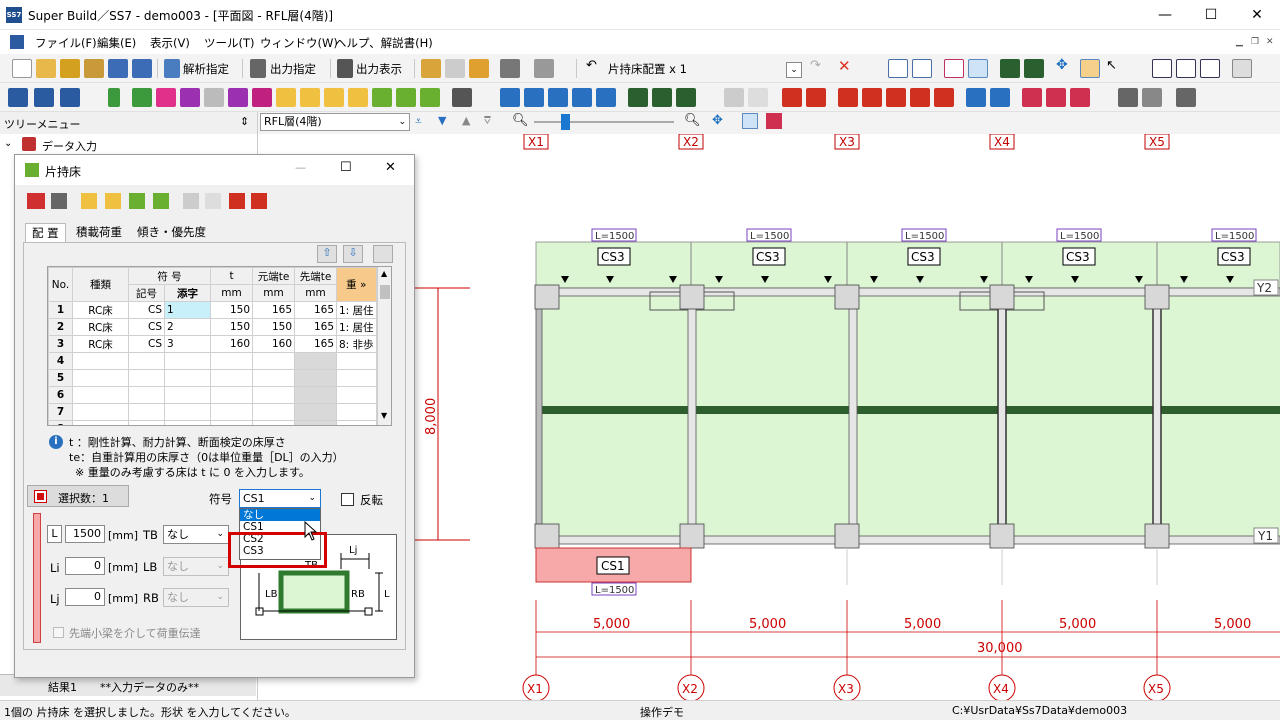 This screenshot has width=1280, height=720. What do you see at coordinates (345, 68) in the screenshot?
I see `output-view-icon` at bounding box center [345, 68].